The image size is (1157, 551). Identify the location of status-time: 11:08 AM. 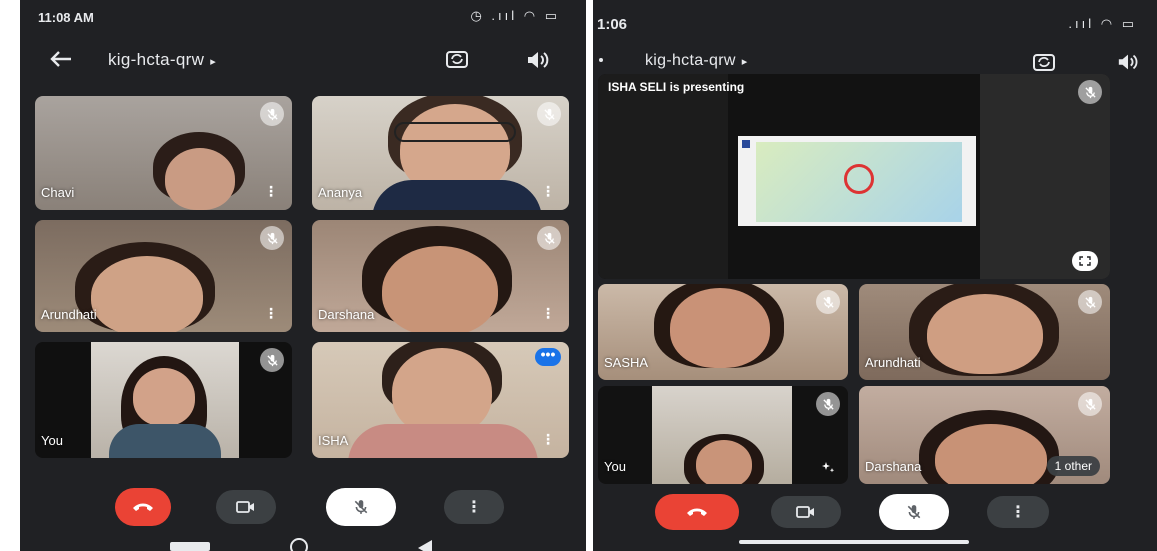
(66, 17).